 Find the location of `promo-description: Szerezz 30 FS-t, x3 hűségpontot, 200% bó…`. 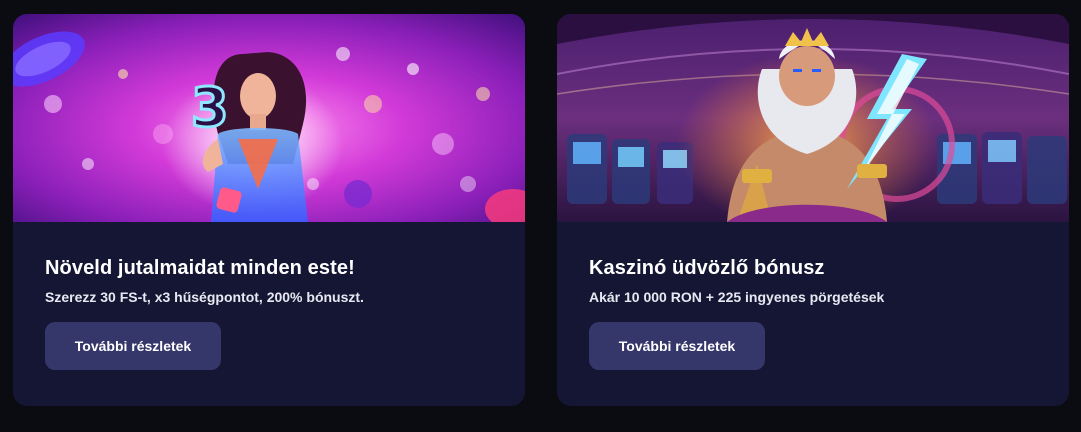

promo-description: Szerezz 30 FS-t, x3 hűségpontot, 200% bó… is located at coordinates (204, 297).